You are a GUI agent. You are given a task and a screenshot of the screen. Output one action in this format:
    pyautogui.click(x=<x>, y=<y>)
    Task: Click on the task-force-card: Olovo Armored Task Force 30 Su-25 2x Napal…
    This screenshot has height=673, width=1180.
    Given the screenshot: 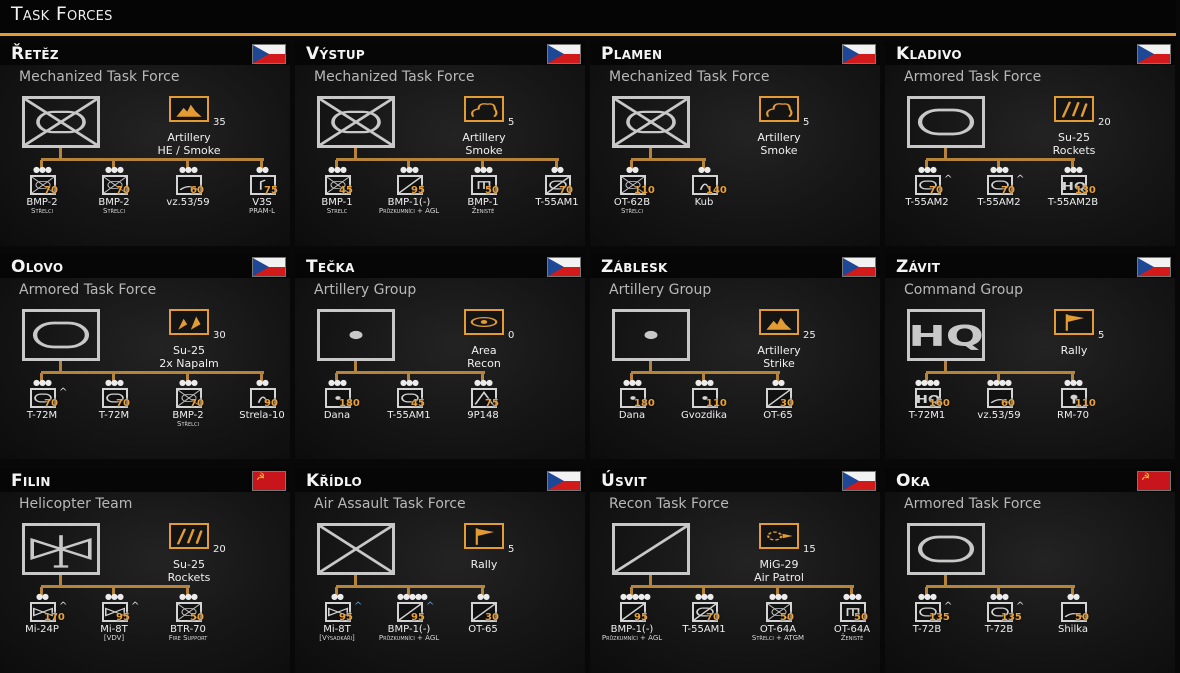 What is the action you would take?
    pyautogui.click(x=145, y=356)
    